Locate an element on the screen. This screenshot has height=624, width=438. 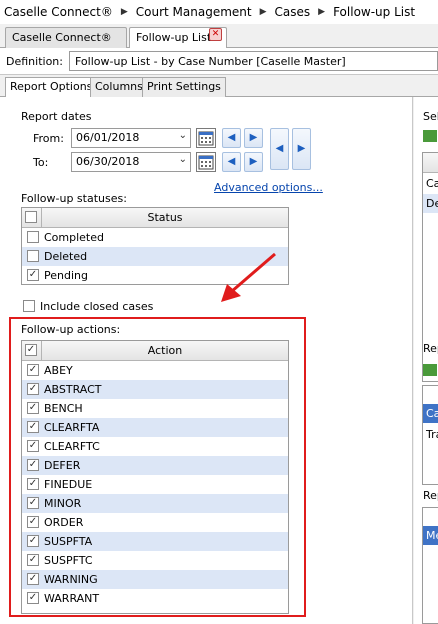
next-range-icon: ▶ is located at coordinates (301, 149).